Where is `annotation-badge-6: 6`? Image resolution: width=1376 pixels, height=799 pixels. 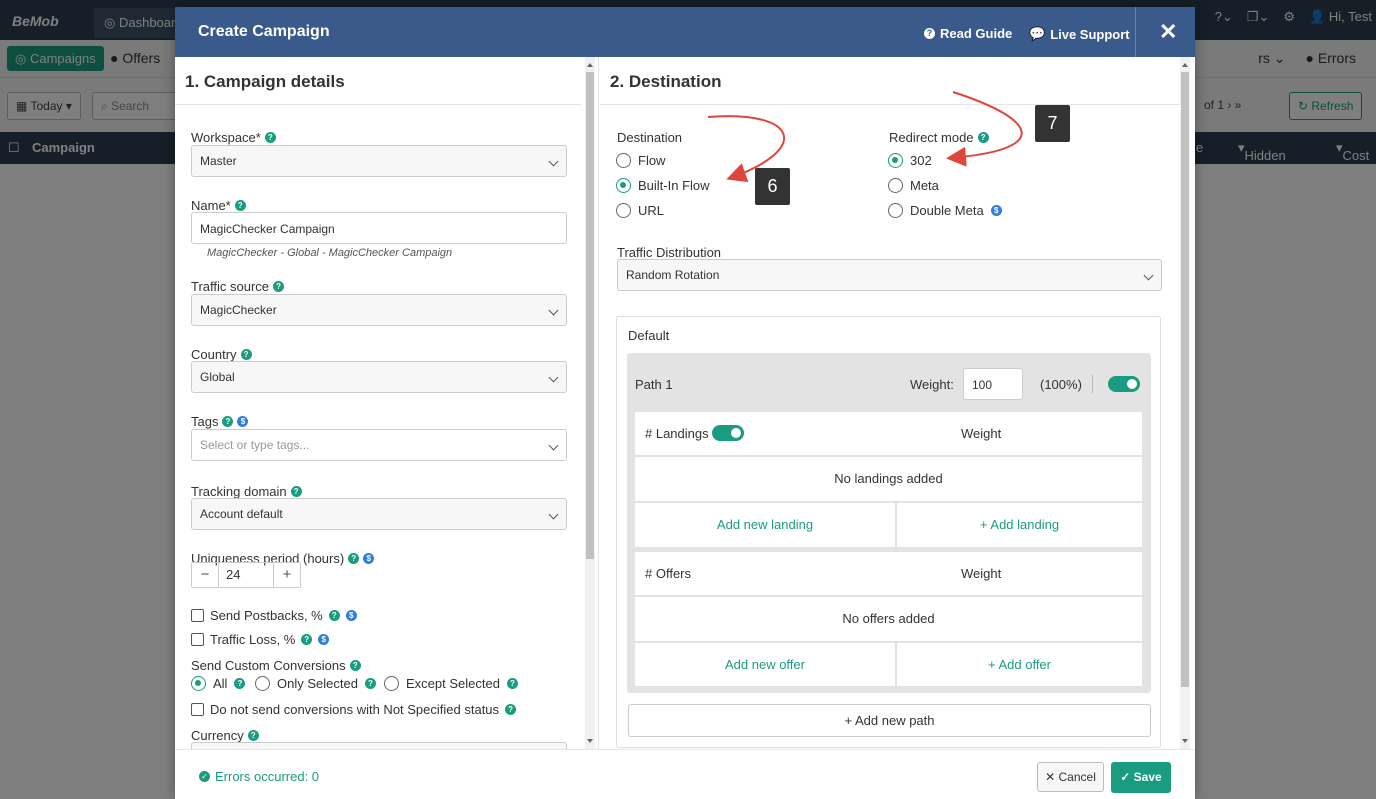
annotation-badge-6: 6 is located at coordinates (772, 186).